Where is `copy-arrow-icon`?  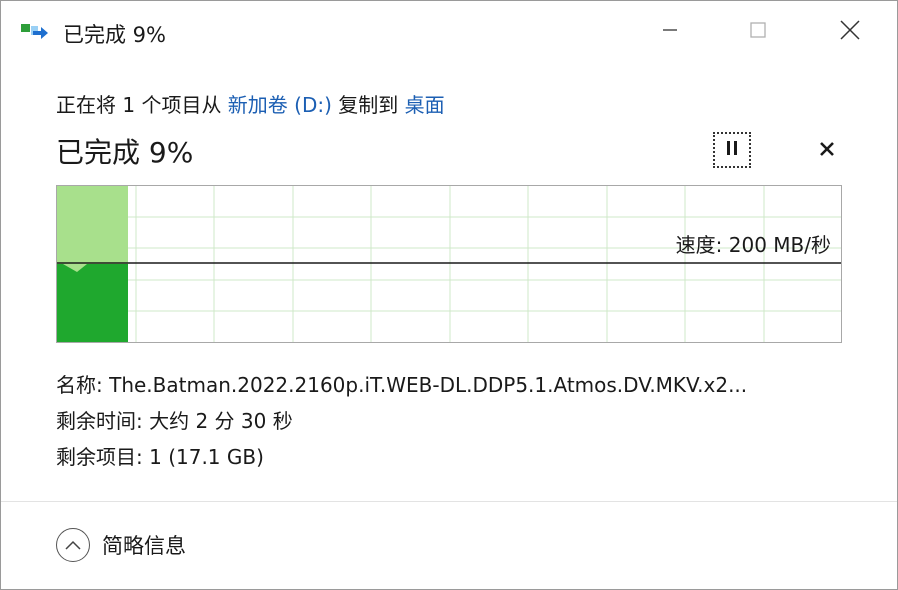
copy-arrow-icon is located at coordinates (35, 32).